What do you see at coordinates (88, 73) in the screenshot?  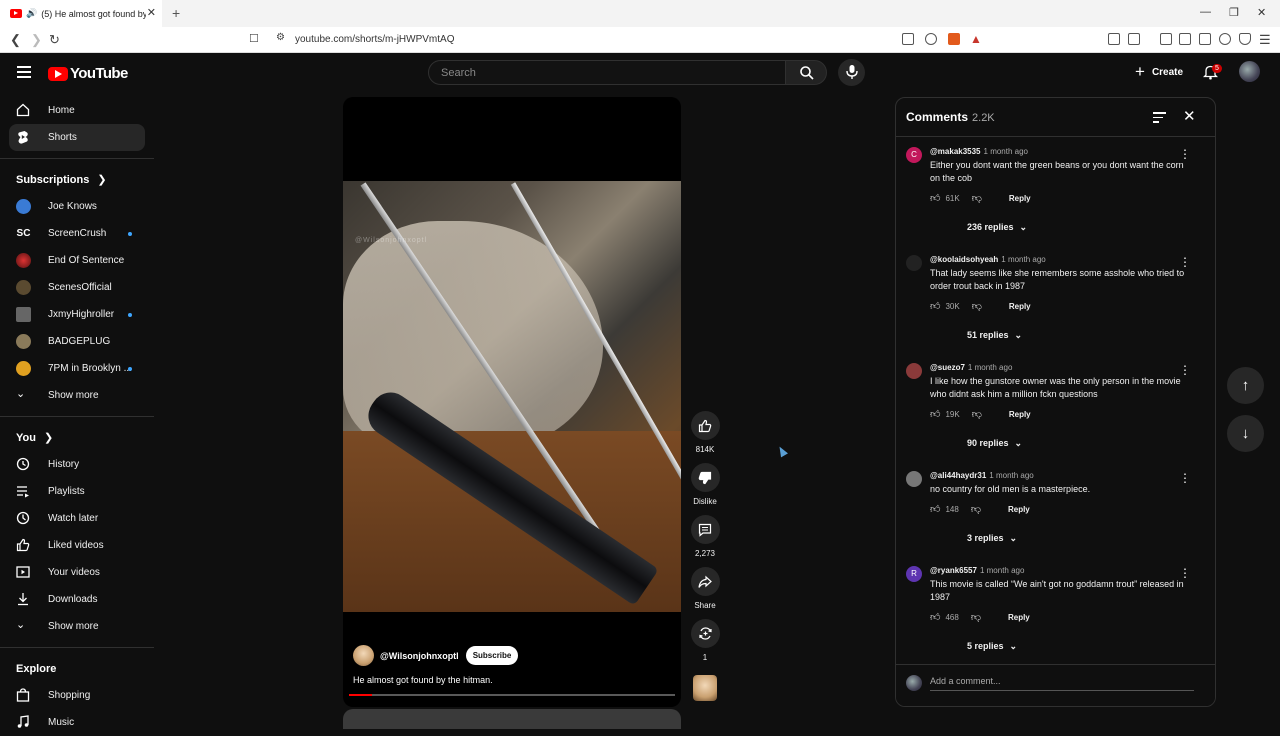 I see `youtube-logo: YouTube` at bounding box center [88, 73].